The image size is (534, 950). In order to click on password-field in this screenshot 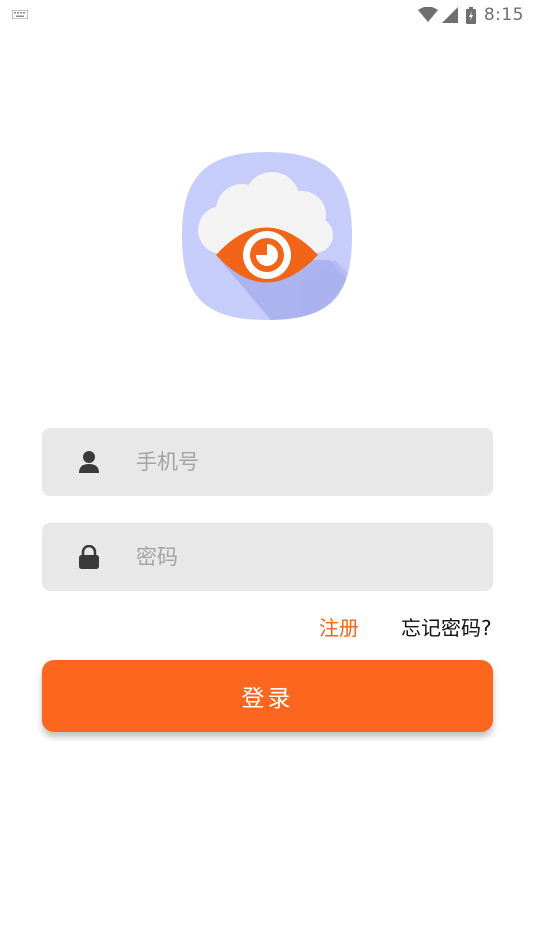, I will do `click(267, 557)`.